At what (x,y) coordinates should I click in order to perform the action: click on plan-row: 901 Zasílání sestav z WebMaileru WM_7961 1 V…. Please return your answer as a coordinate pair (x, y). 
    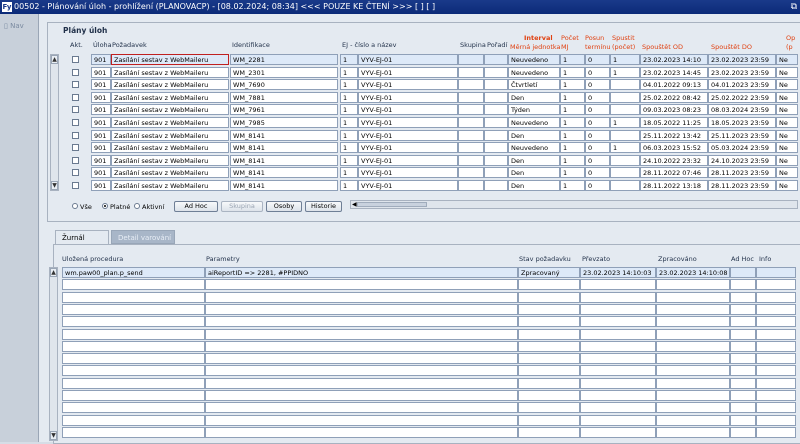
    Looking at the image, I should click on (423, 110).